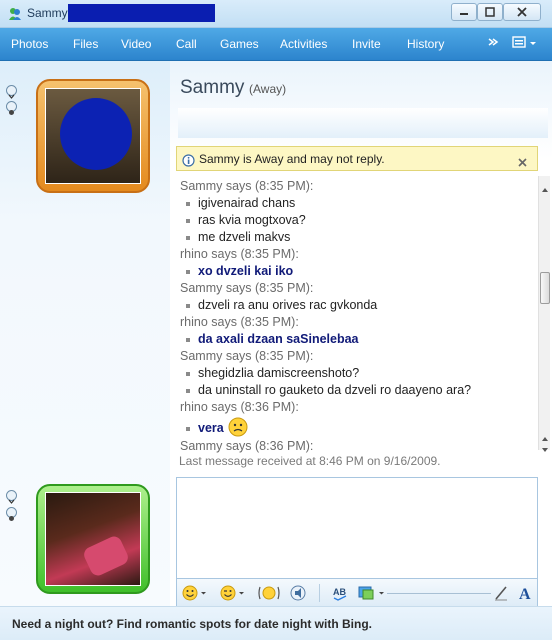 Image resolution: width=552 pixels, height=640 pixels. I want to click on chat-message: ras kvia mogtxova?, so click(246, 220).